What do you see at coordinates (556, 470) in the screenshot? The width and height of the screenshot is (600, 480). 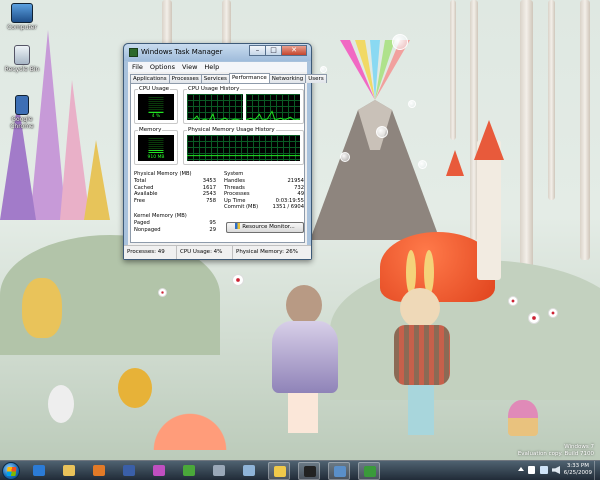 I see `volume-icon` at bounding box center [556, 470].